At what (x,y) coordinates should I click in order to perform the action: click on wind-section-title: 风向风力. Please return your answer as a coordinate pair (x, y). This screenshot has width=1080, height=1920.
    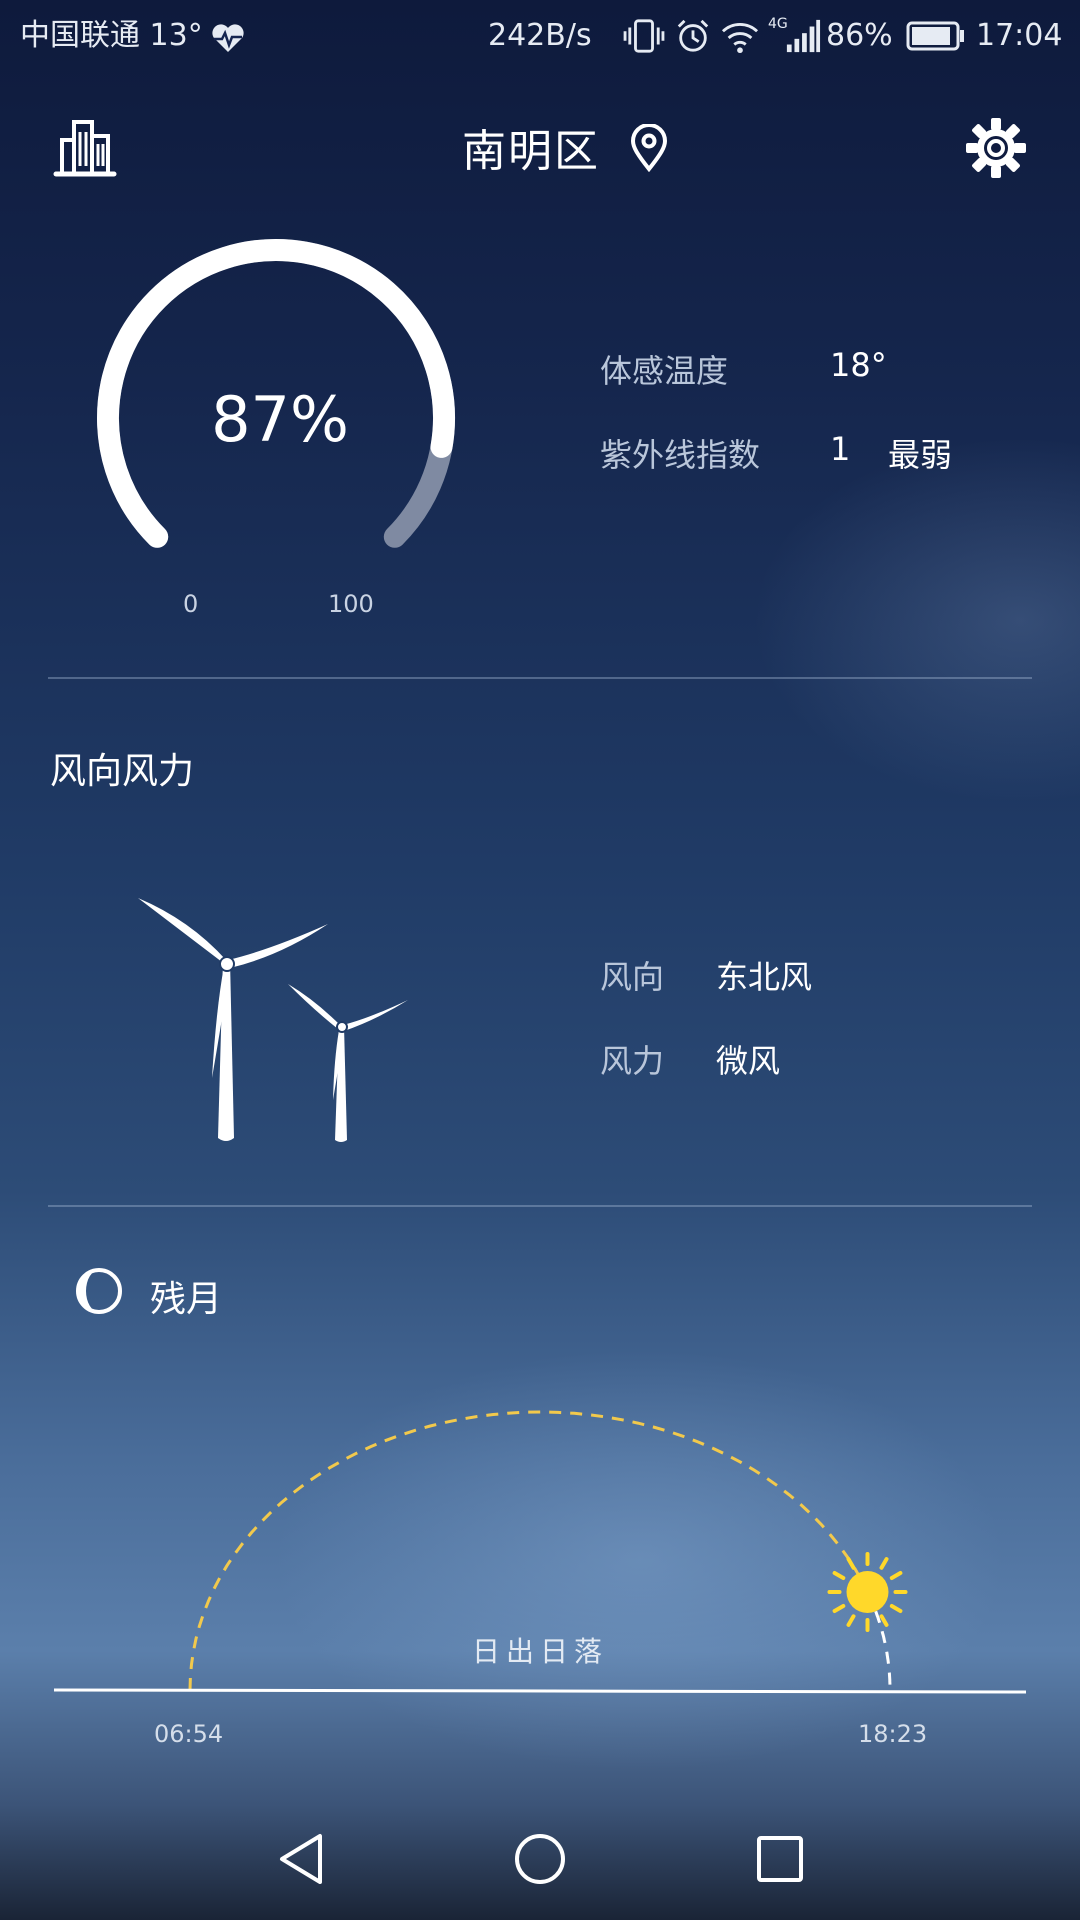
    Looking at the image, I should click on (122, 771).